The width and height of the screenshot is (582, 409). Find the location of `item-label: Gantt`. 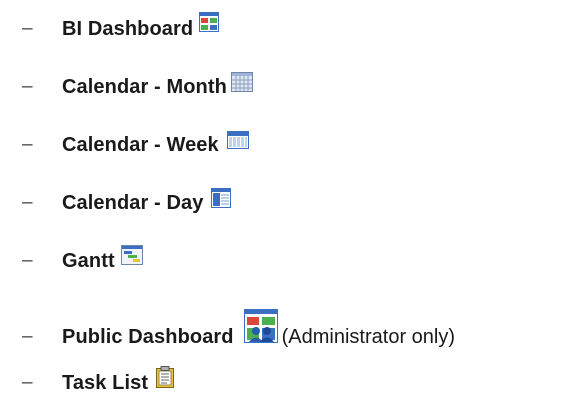

item-label: Gantt is located at coordinates (88, 260).